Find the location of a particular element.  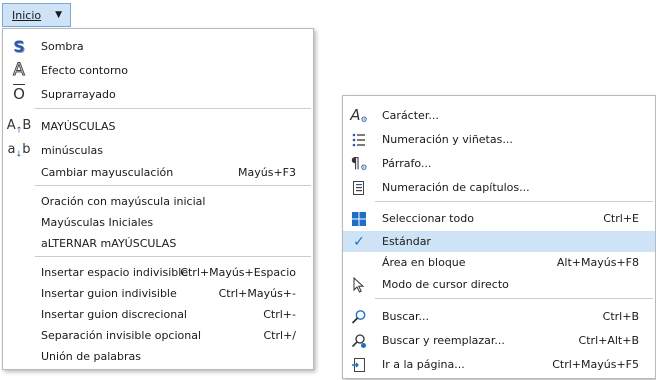

lowercase-icon: a↓b is located at coordinates (19, 150).